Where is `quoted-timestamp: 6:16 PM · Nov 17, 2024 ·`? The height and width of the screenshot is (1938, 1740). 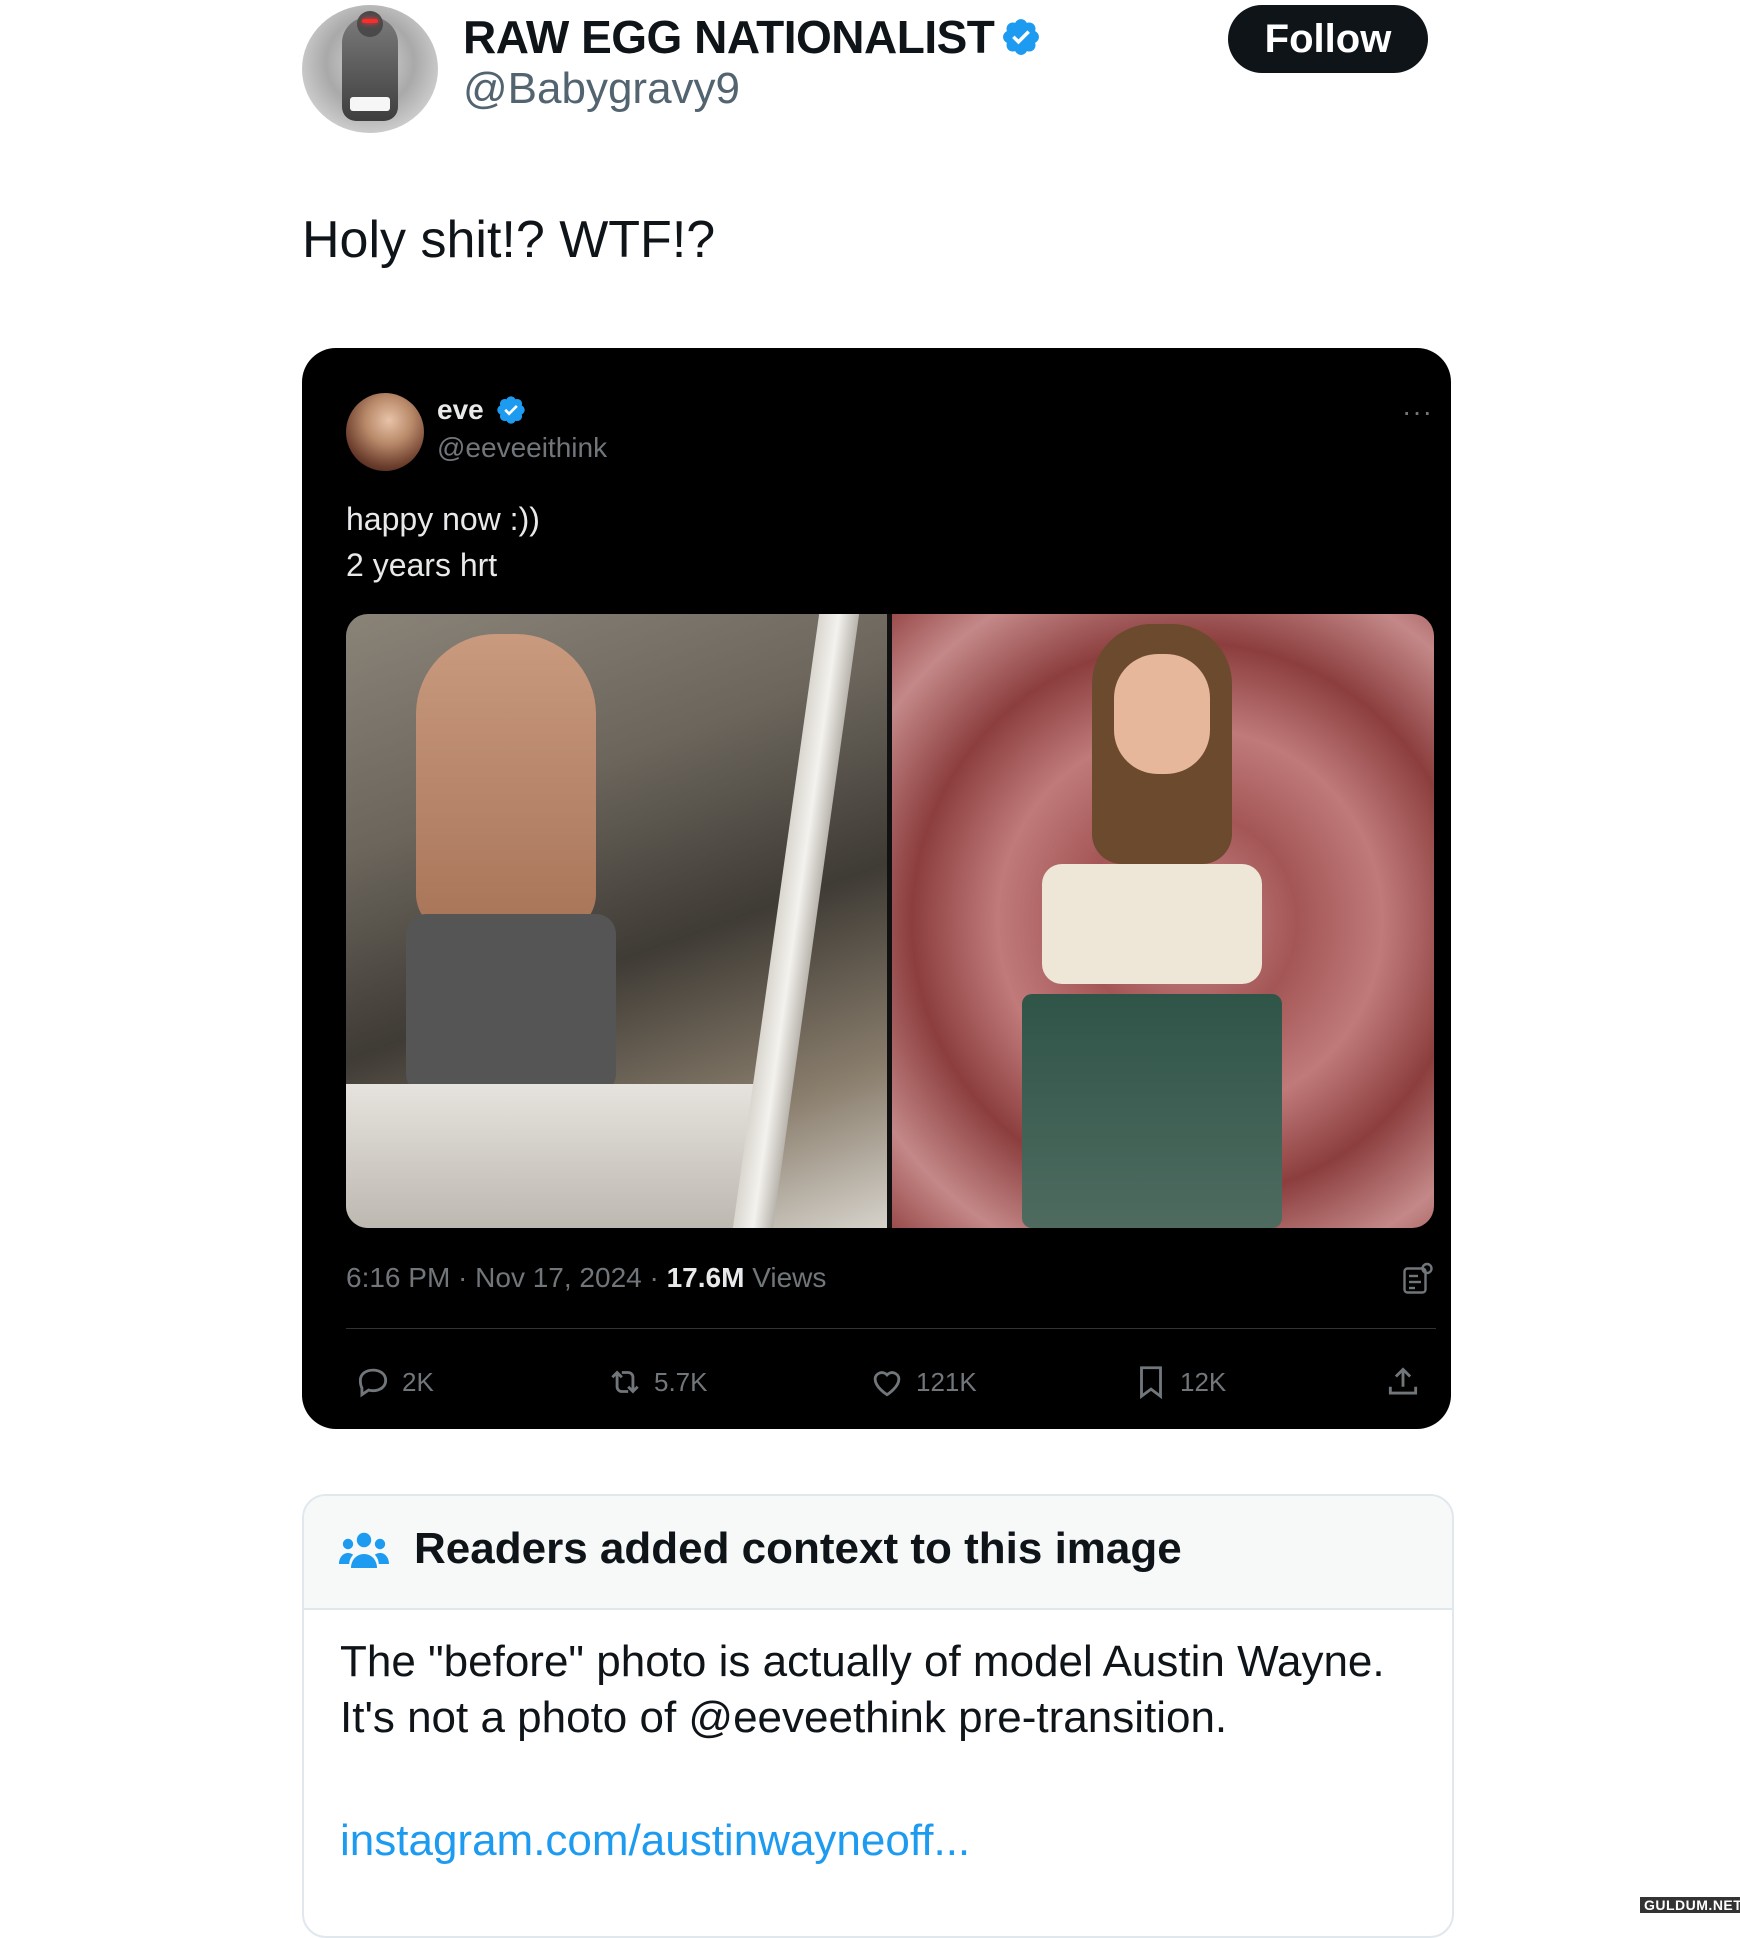 quoted-timestamp: 6:16 PM · Nov 17, 2024 · is located at coordinates (506, 1277).